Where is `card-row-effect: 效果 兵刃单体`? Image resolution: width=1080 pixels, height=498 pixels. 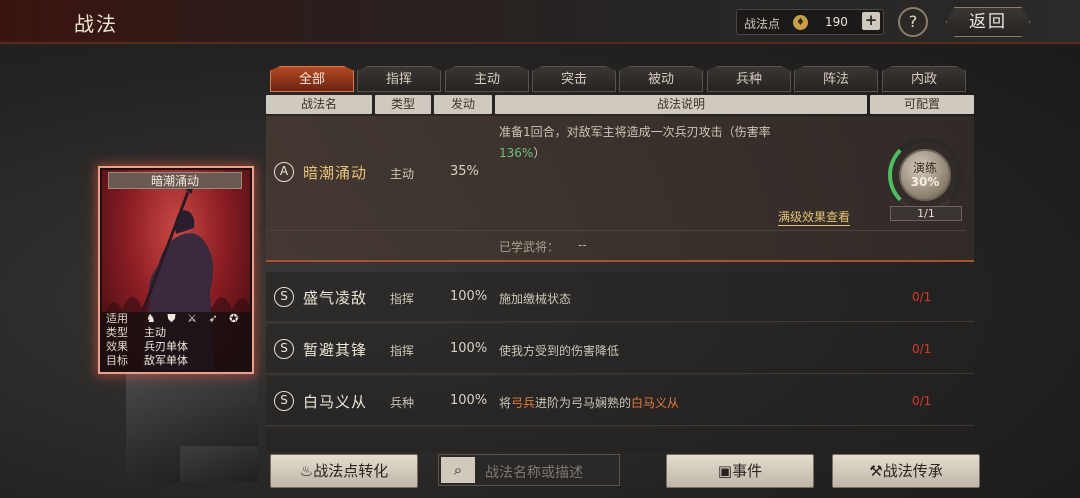
card-row-effect: 效果 兵刃单体 is located at coordinates (147, 347).